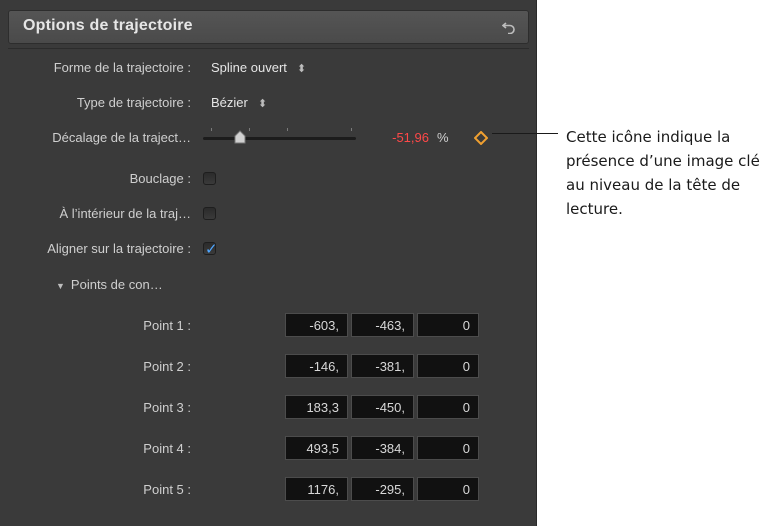 This screenshot has height=526, width=762. I want to click on point-y-field: -463,, so click(382, 325).